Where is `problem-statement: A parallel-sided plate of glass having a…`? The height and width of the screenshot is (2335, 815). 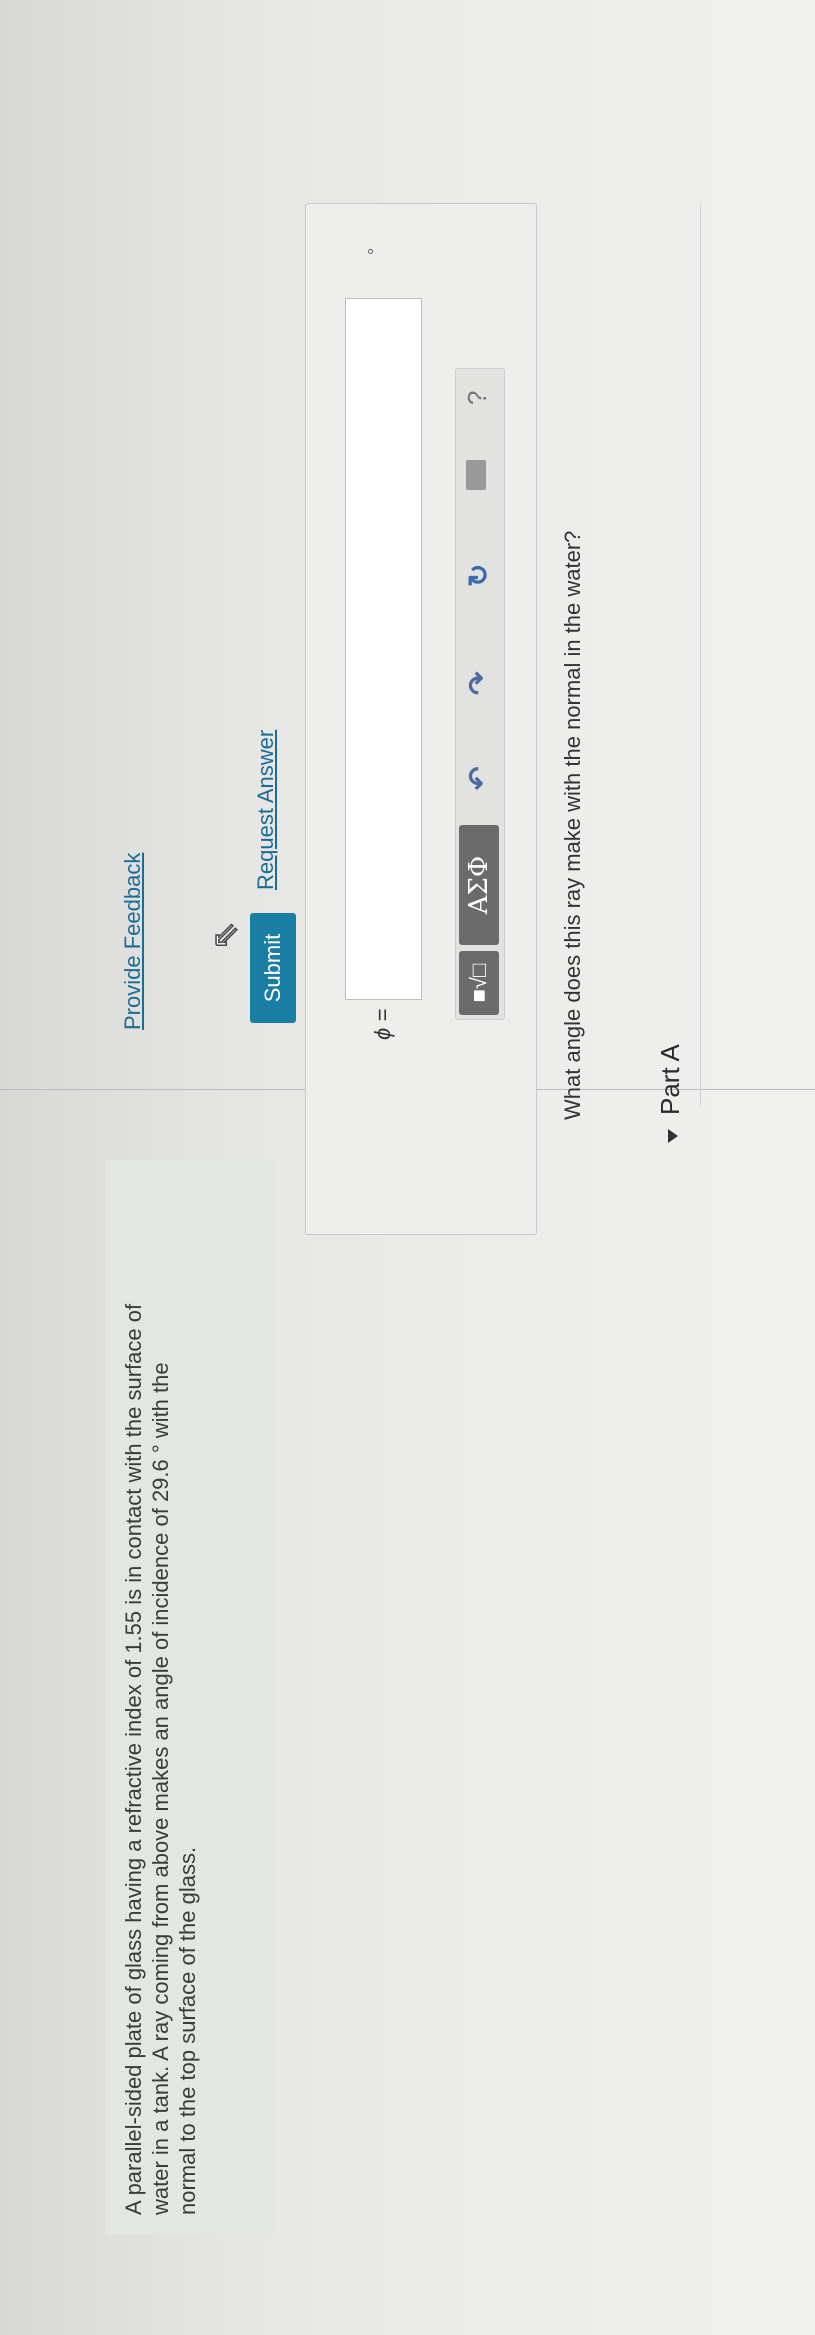
problem-statement: A parallel-sided plate of glass having a… is located at coordinates (160, 1695).